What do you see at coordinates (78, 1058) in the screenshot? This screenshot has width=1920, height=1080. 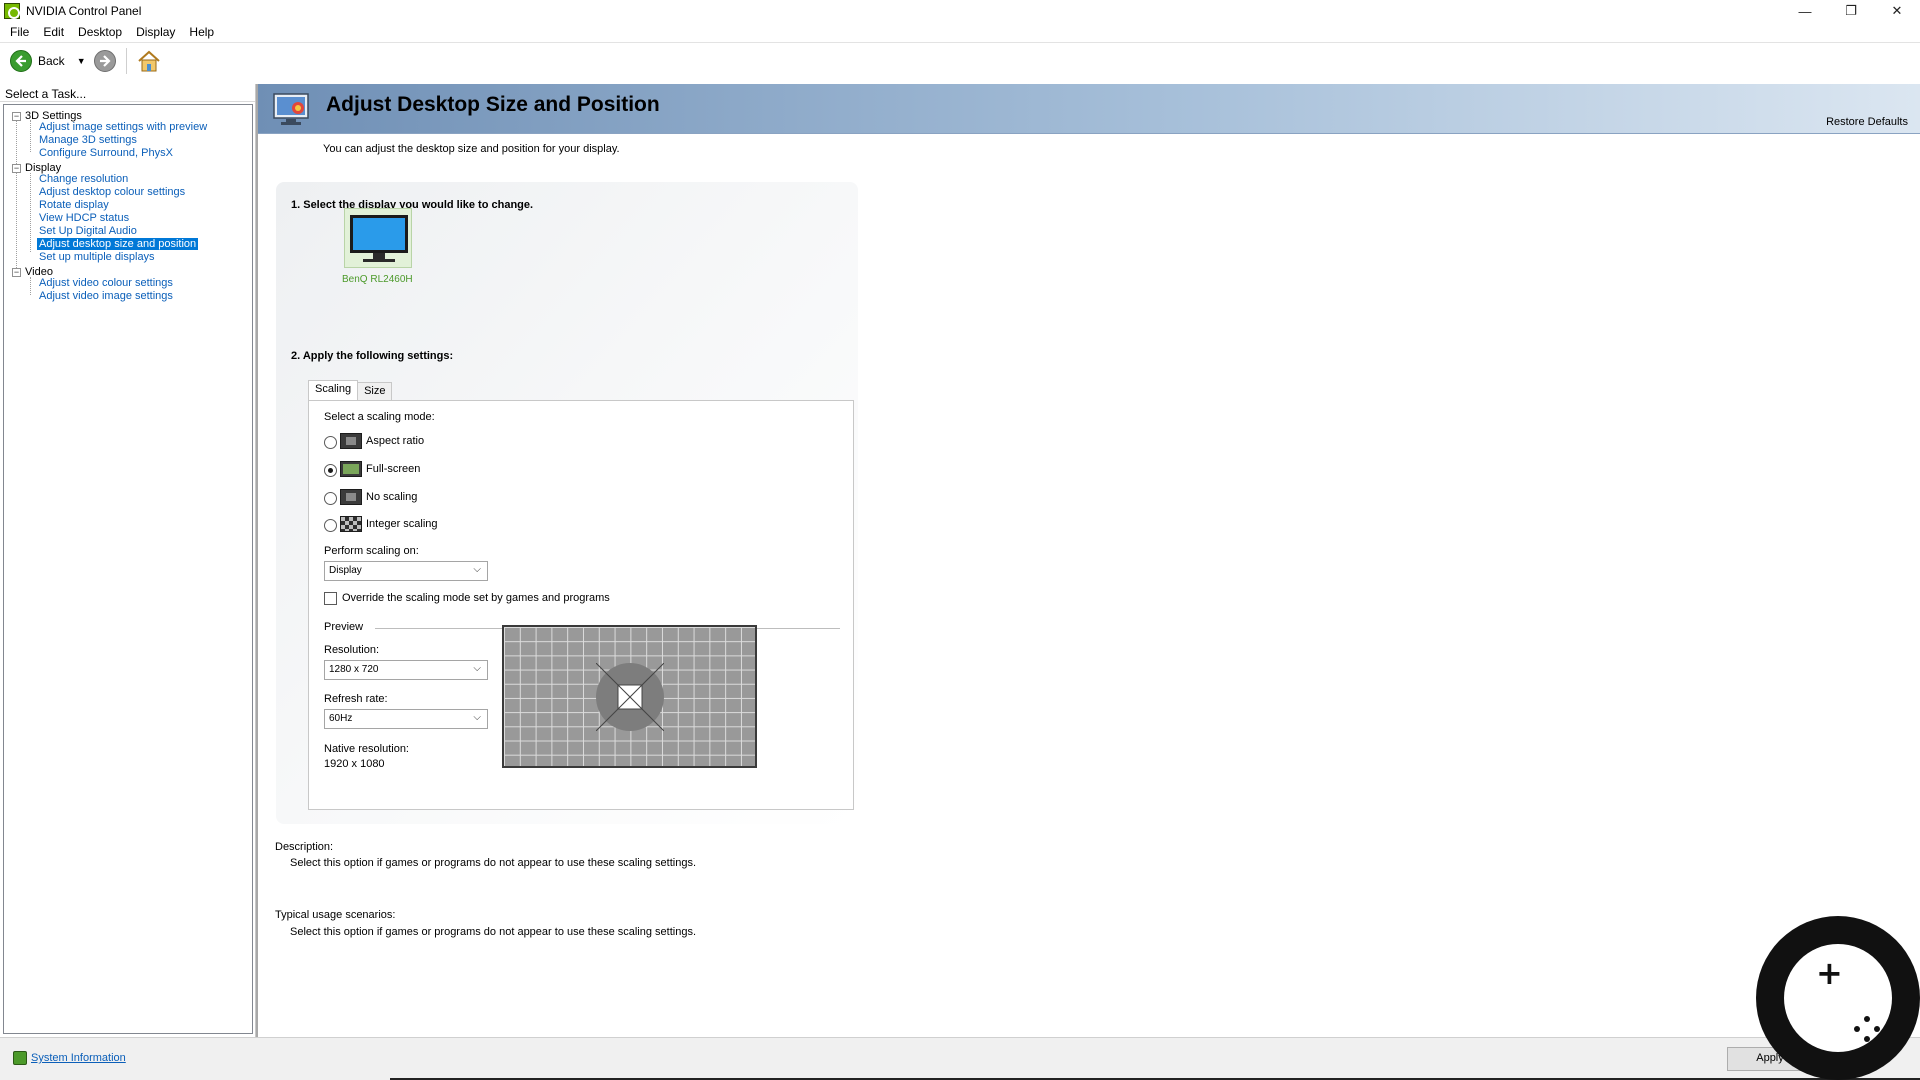 I see `system-information-link: System Information` at bounding box center [78, 1058].